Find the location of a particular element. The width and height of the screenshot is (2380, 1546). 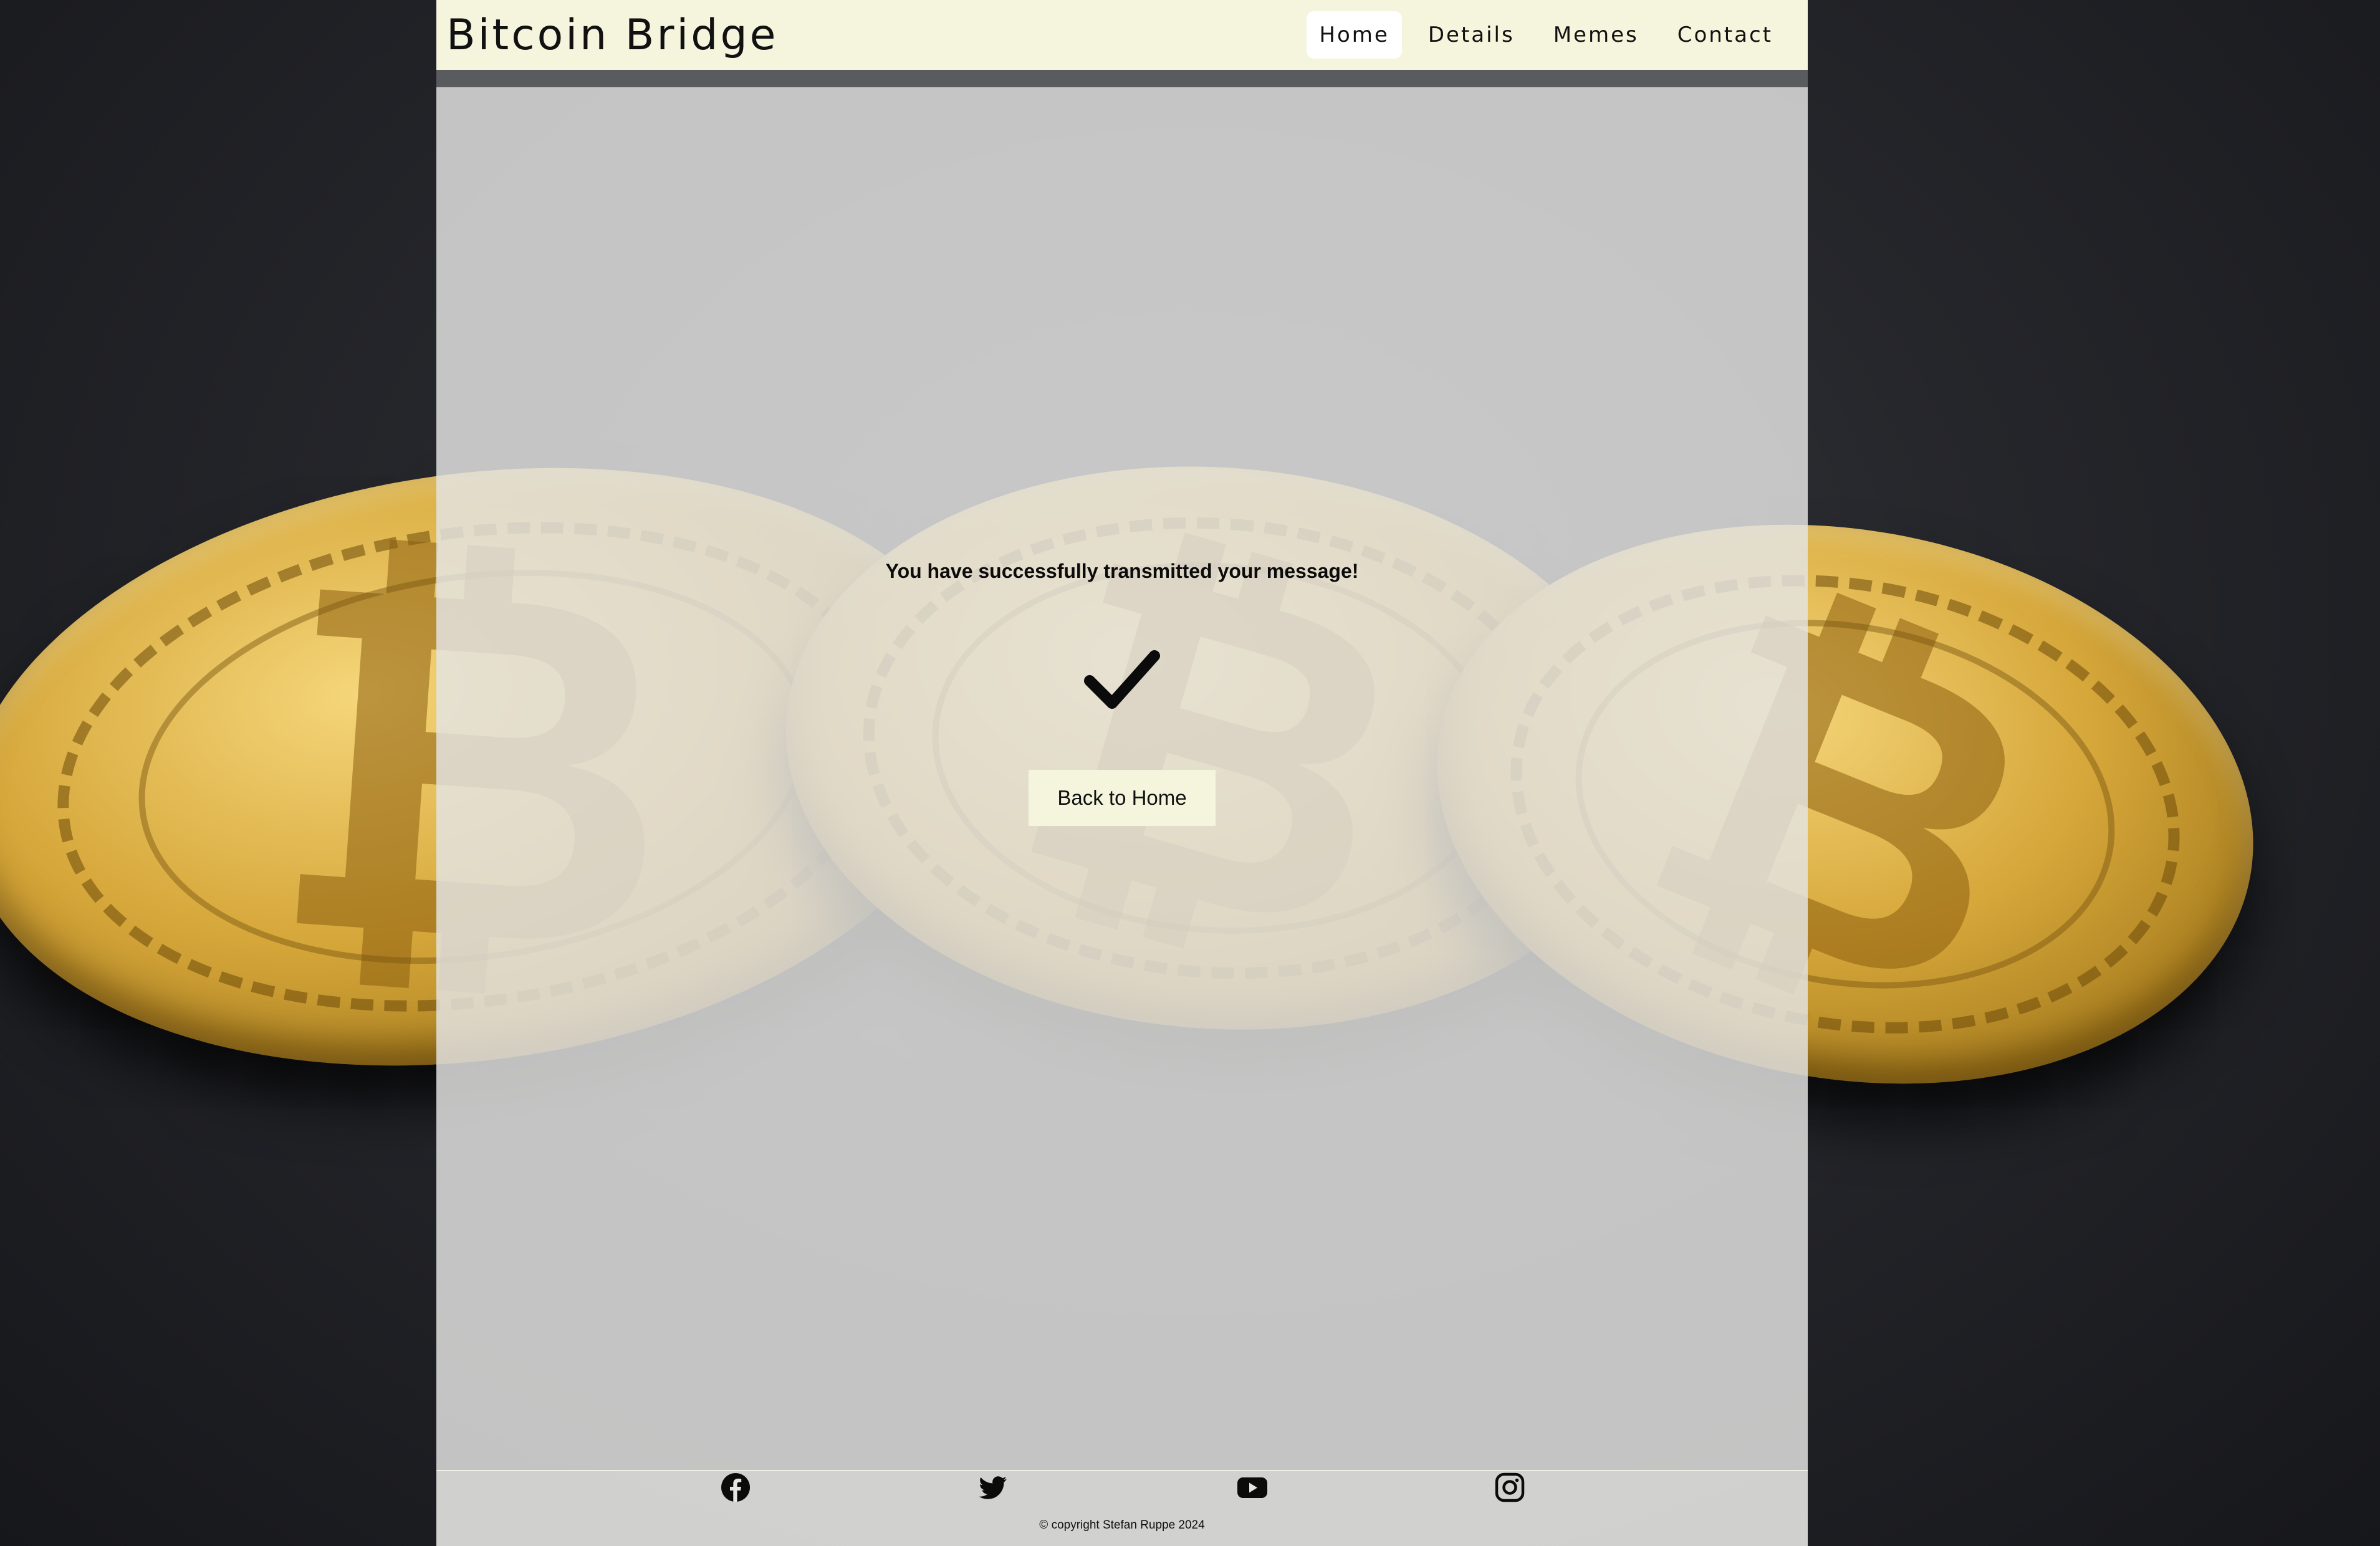

nav-contact: Contact is located at coordinates (1725, 35).